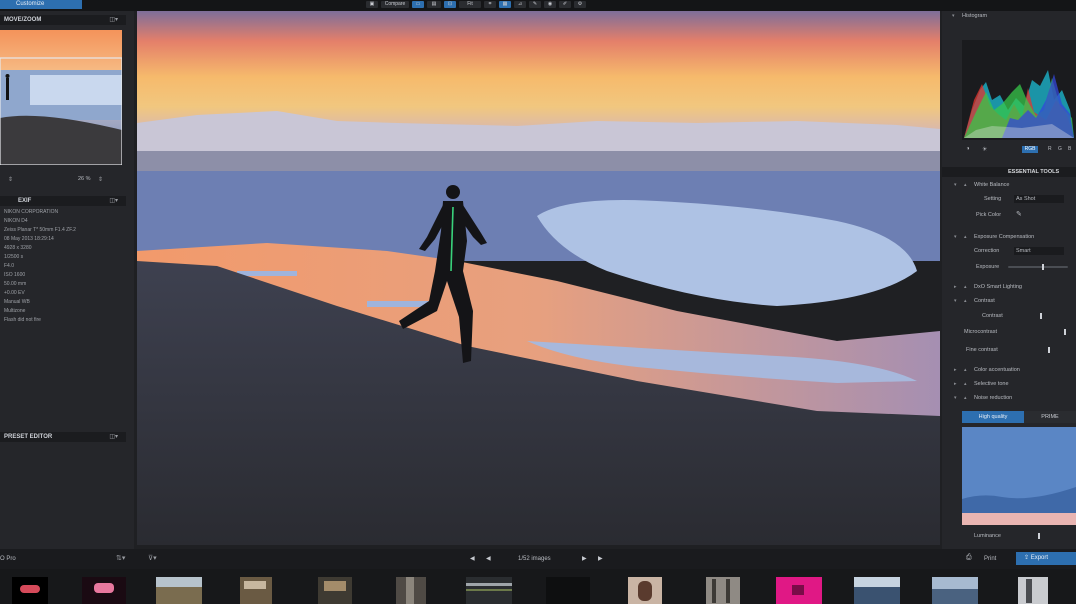  What do you see at coordinates (565, 4) in the screenshot?
I see `brush-icon: ✐` at bounding box center [565, 4].